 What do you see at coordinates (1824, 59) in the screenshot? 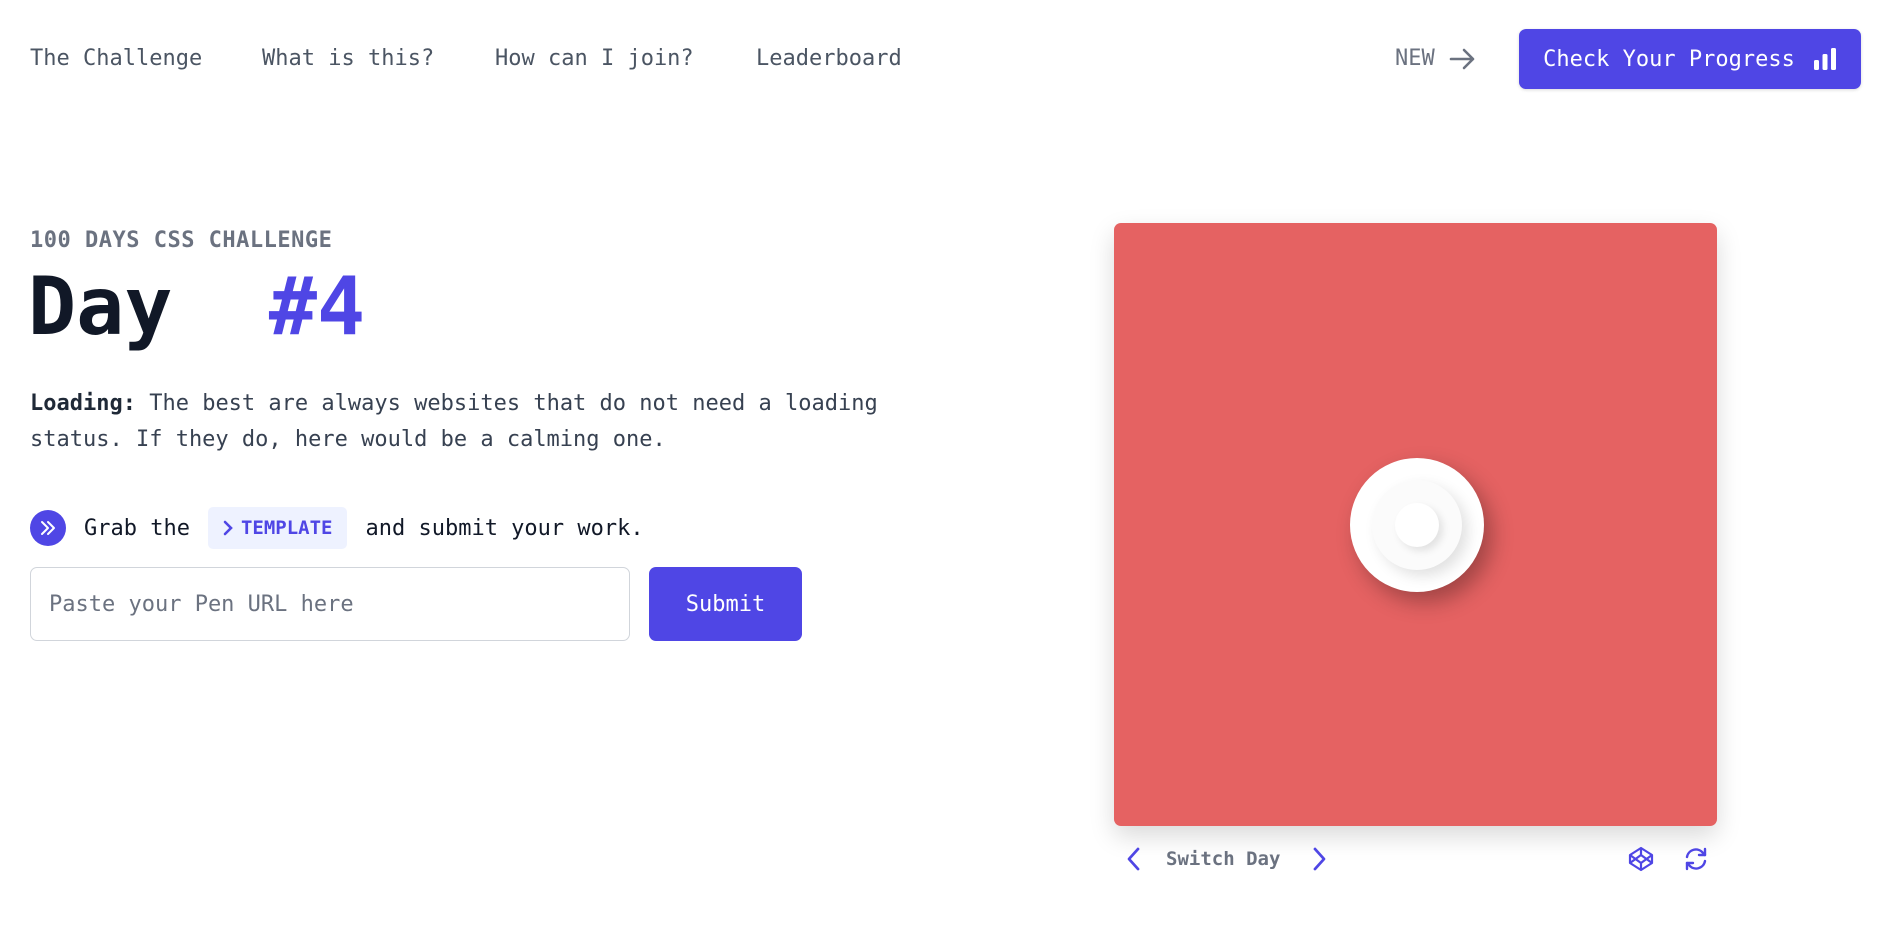
I see `bar-chart-icon` at bounding box center [1824, 59].